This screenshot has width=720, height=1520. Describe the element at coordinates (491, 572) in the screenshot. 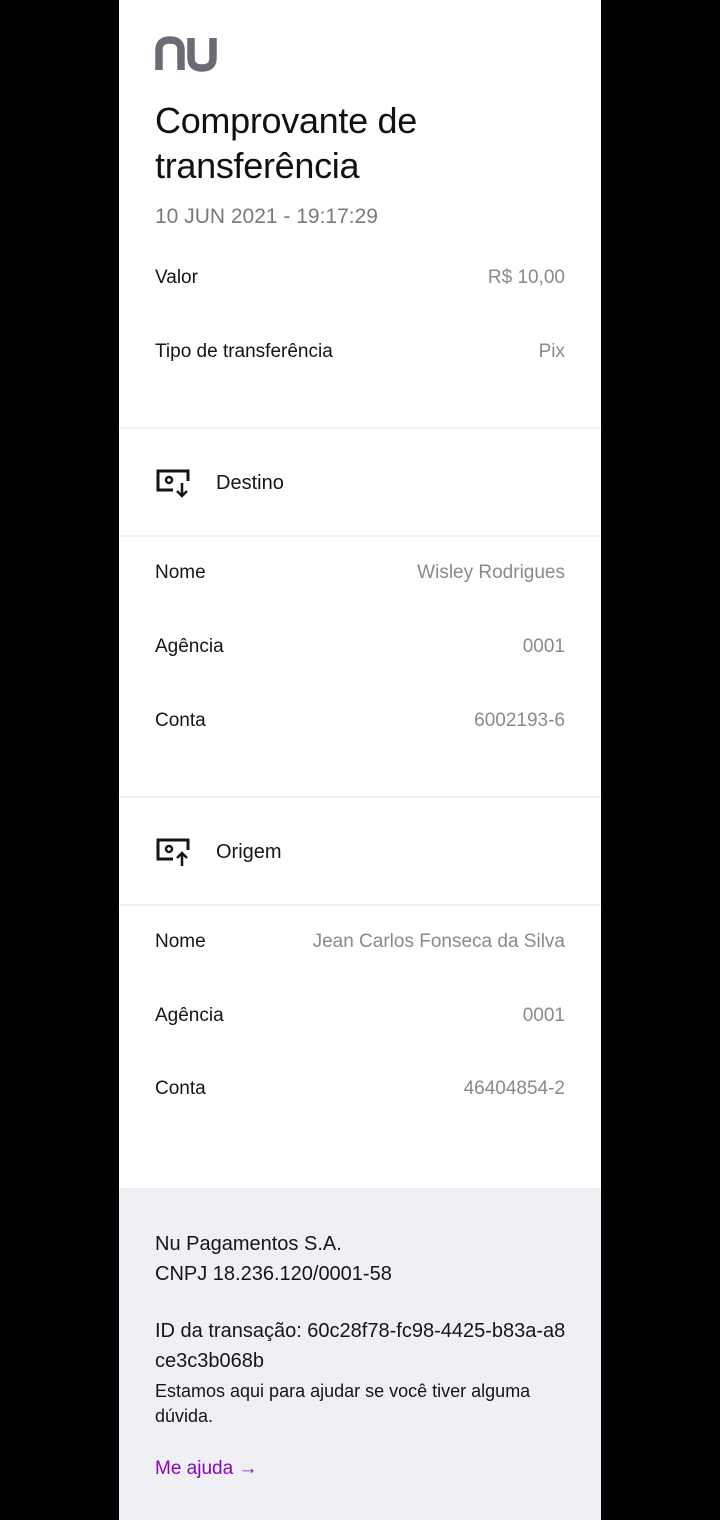

I see `destination-name-value: Wisley Rodrigues` at that location.